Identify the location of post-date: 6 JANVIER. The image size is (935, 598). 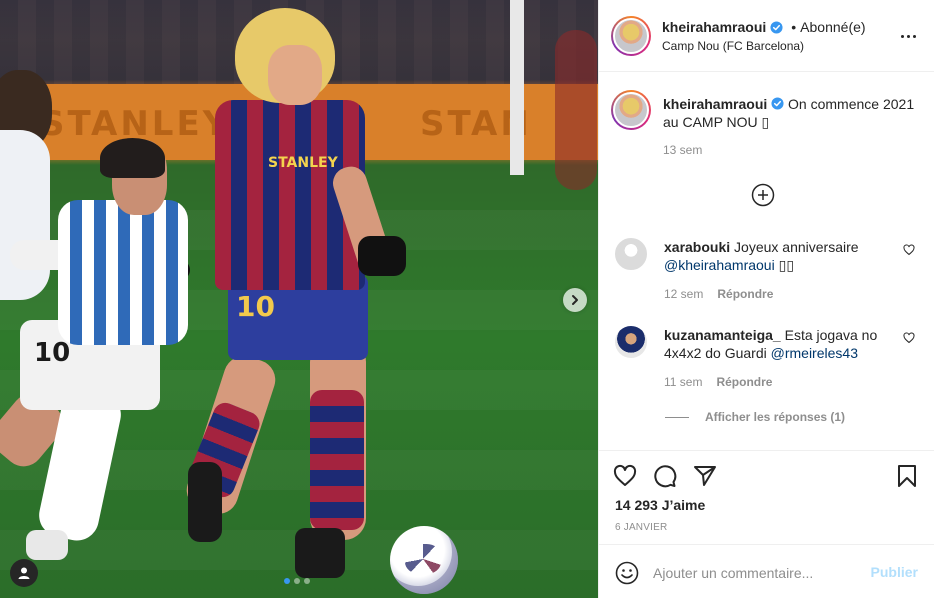
(641, 527).